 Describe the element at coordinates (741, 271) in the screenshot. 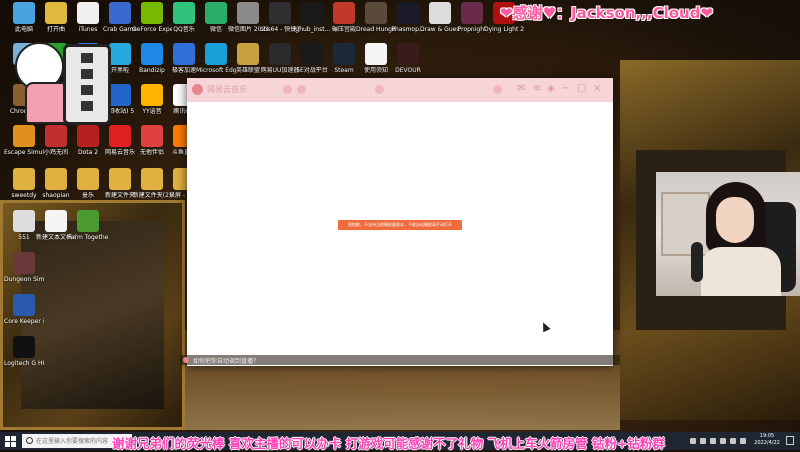

I see `webcam-body` at that location.